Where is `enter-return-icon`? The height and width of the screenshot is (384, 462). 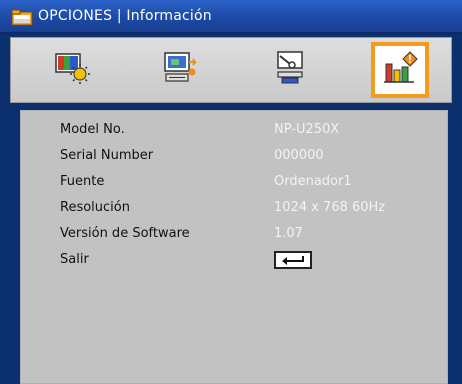
enter-return-icon is located at coordinates (293, 260).